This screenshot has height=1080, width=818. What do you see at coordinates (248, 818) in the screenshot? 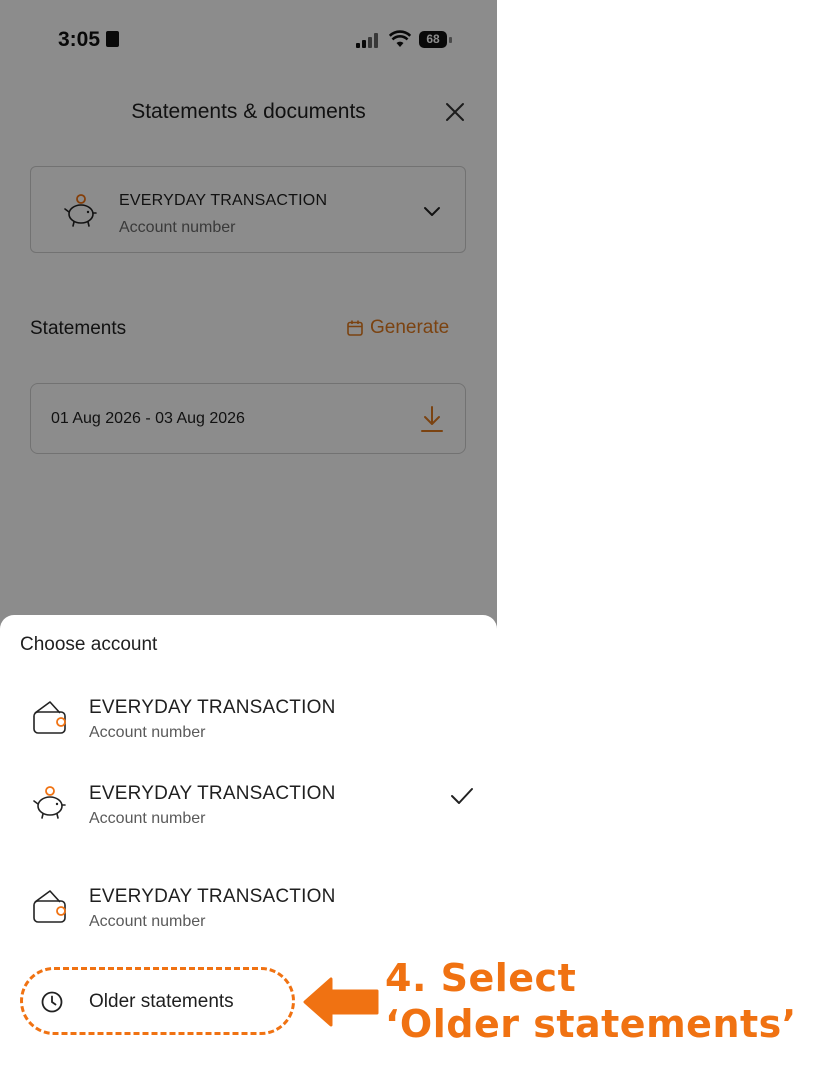
I see `account-option-selected: EVERYDAY TRANSACTION Account number` at bounding box center [248, 818].